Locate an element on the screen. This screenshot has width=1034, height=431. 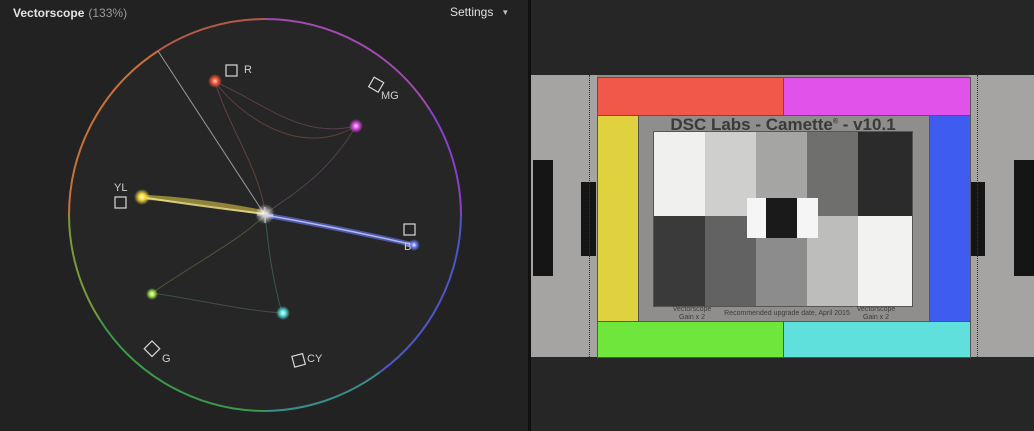
chart-label-right: Vectorscope Gain x 2 is located at coordinates (876, 313).